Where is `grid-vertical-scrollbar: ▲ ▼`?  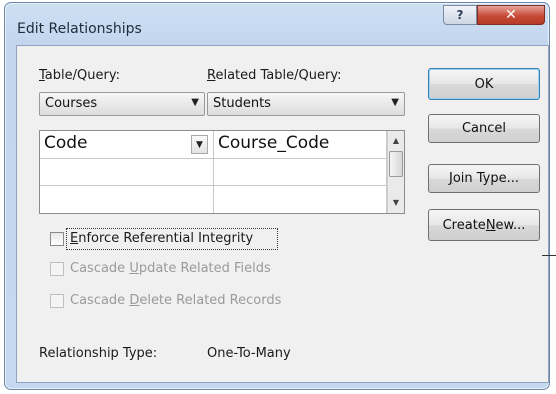
grid-vertical-scrollbar: ▲ ▼ is located at coordinates (395, 172).